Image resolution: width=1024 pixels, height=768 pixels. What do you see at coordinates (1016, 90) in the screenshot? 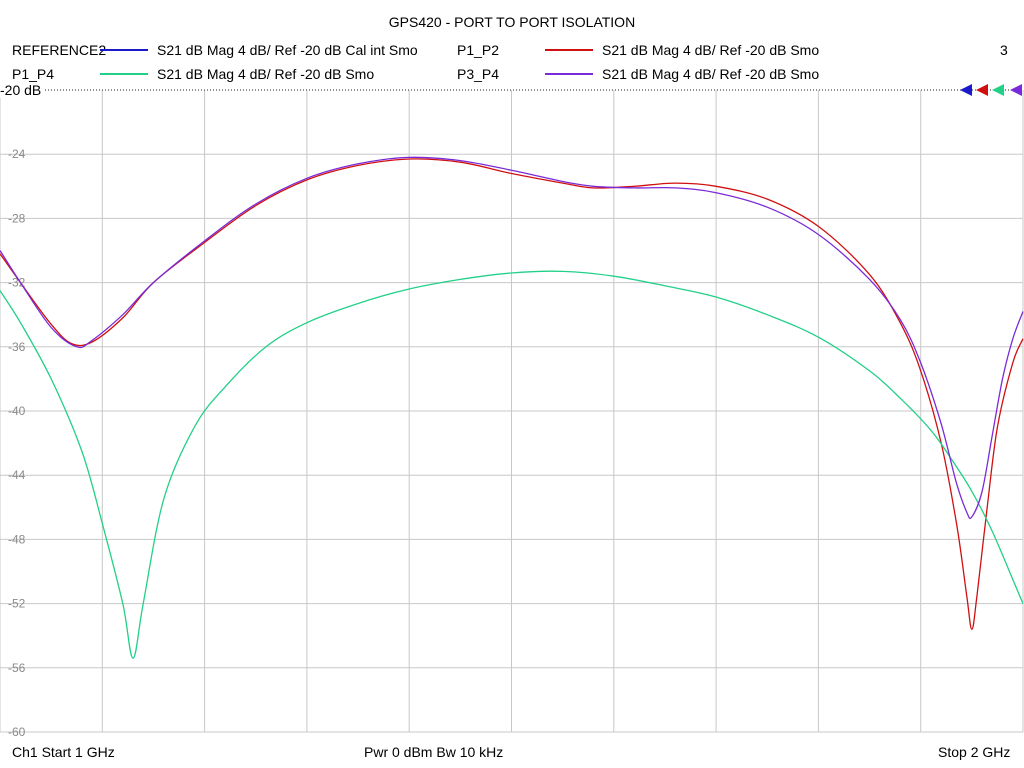
I see `reference-marker-p3-p4` at bounding box center [1016, 90].